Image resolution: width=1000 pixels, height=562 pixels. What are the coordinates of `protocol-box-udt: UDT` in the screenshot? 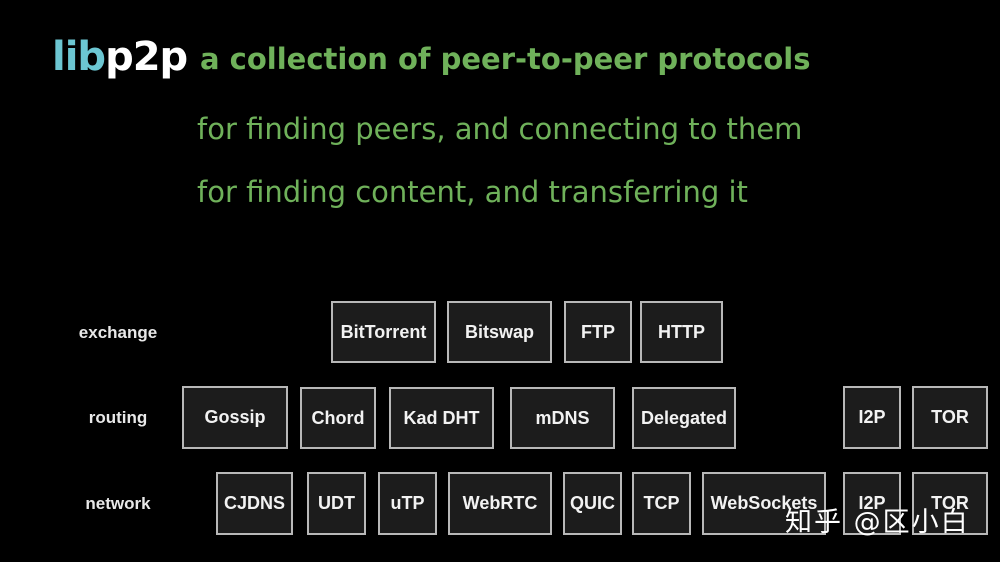 It's located at (336, 503).